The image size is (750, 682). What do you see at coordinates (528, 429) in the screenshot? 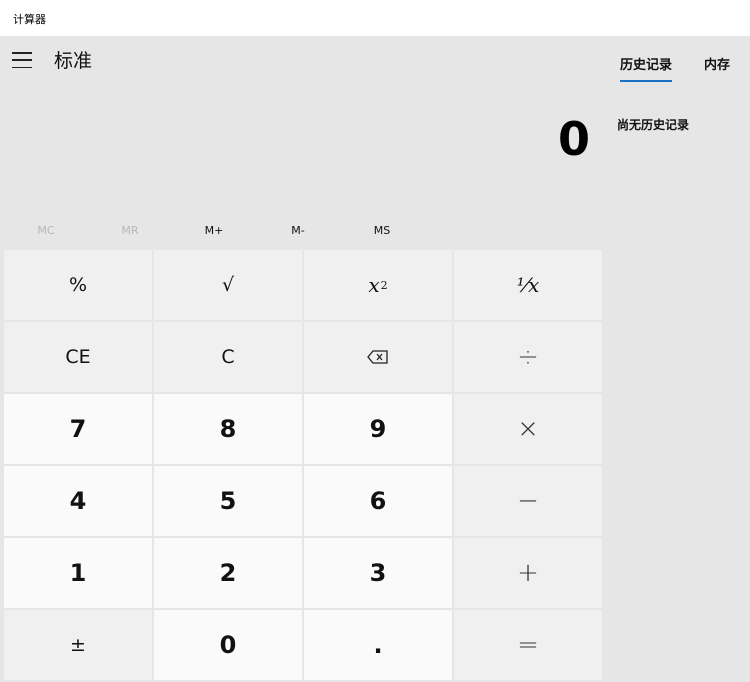
I see `multiply-button: ×` at bounding box center [528, 429].